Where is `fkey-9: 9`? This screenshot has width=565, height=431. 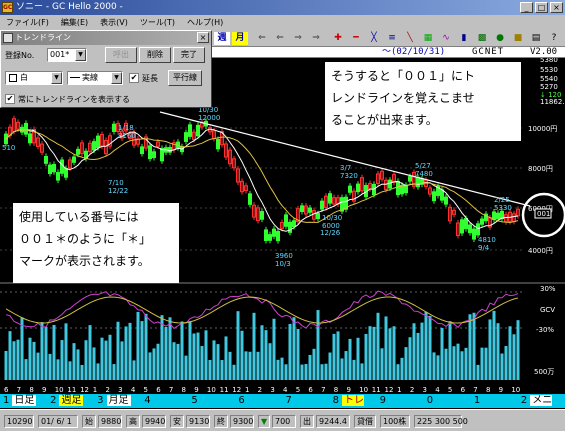
fkey-9: 9 is located at coordinates (400, 401).